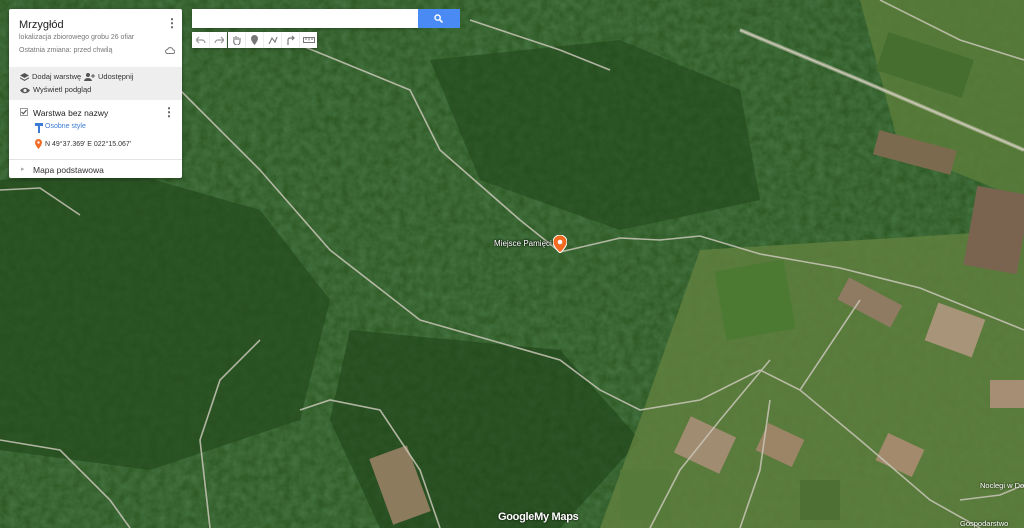  I want to click on map-description: lokalizacja zbiorowego grobu 26 ofiar, so click(76, 37).